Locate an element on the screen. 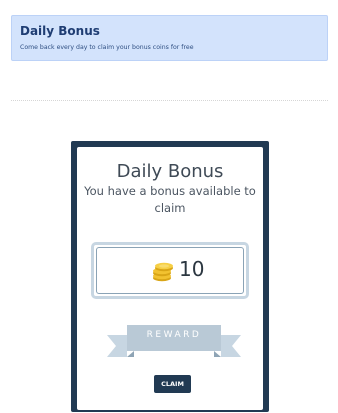 This screenshot has height=413, width=338. divider is located at coordinates (169, 100).